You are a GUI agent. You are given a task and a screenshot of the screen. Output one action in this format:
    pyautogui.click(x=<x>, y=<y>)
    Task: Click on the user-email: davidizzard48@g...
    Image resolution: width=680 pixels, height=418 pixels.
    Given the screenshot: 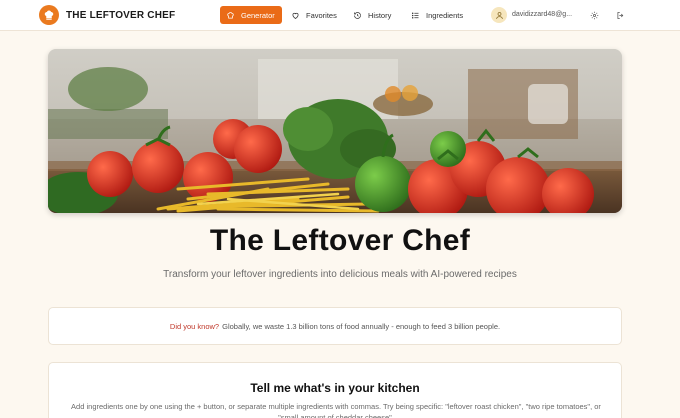 What is the action you would take?
    pyautogui.click(x=542, y=14)
    